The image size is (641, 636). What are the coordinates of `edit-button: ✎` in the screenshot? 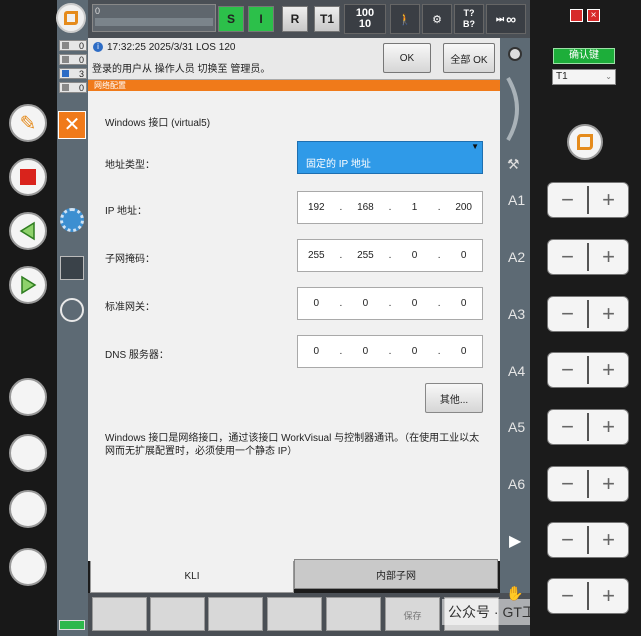 It's located at (28, 123).